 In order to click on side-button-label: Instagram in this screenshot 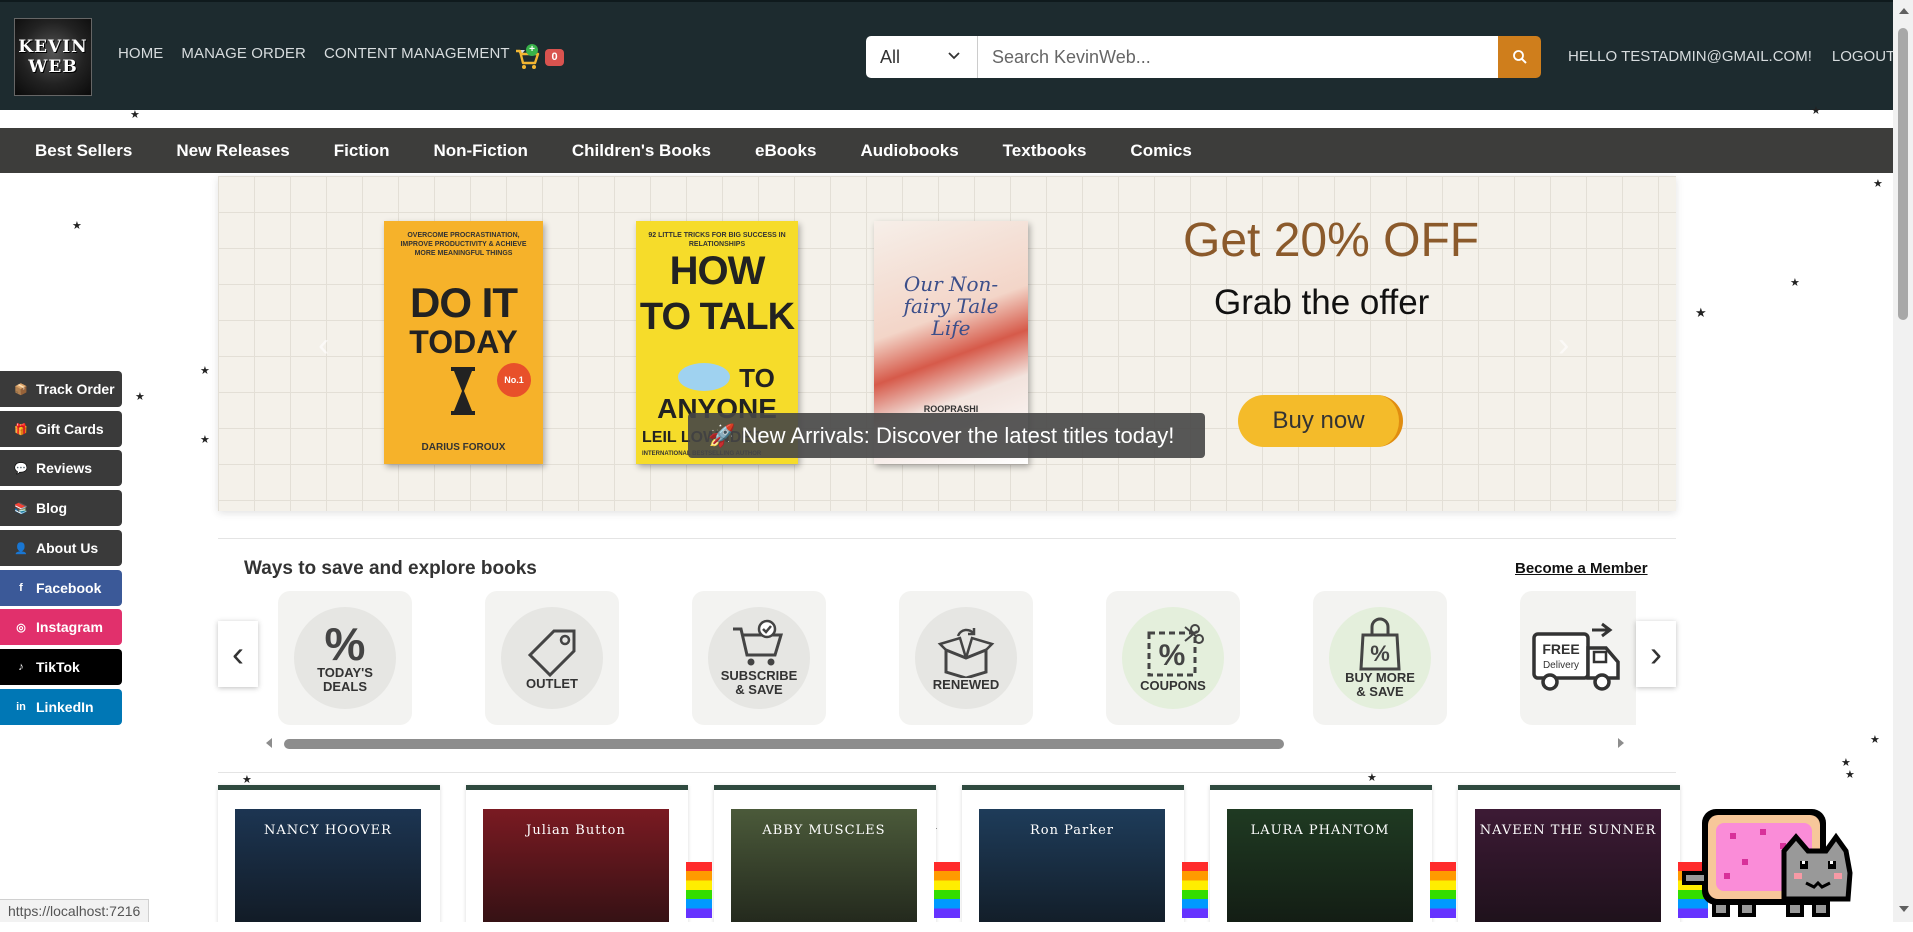, I will do `click(69, 627)`.